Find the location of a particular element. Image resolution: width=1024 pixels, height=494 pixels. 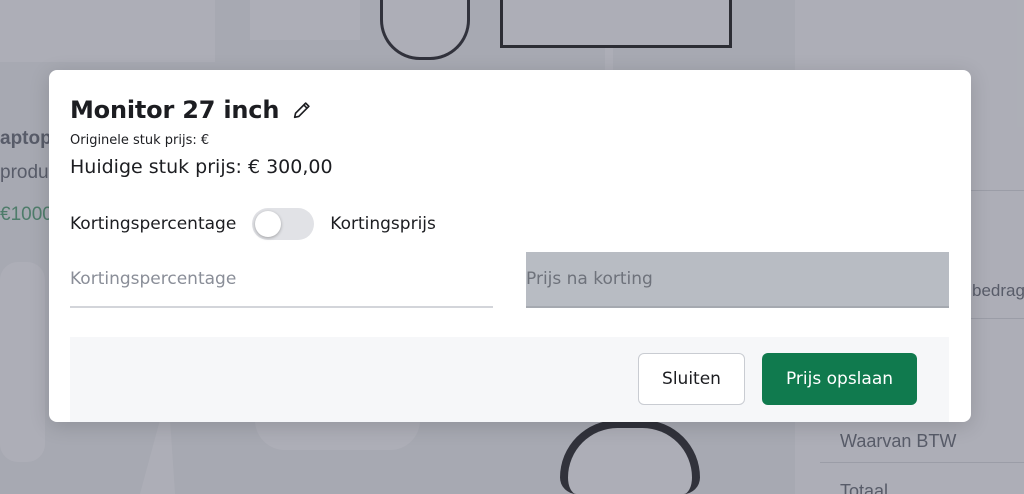

dialog-header: Monitor 27 inch is located at coordinates (191, 110).